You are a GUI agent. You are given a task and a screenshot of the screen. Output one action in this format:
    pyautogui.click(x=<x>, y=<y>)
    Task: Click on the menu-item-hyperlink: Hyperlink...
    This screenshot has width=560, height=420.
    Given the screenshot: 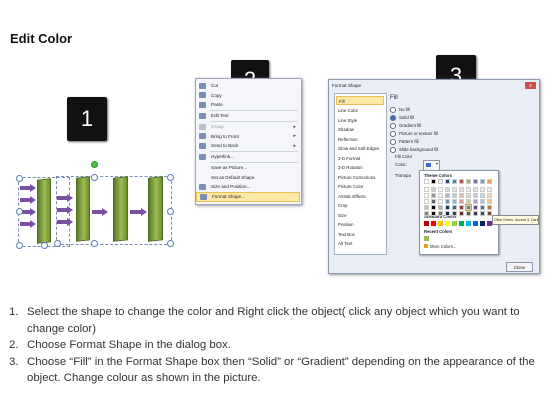 What is the action you would take?
    pyautogui.click(x=248, y=157)
    